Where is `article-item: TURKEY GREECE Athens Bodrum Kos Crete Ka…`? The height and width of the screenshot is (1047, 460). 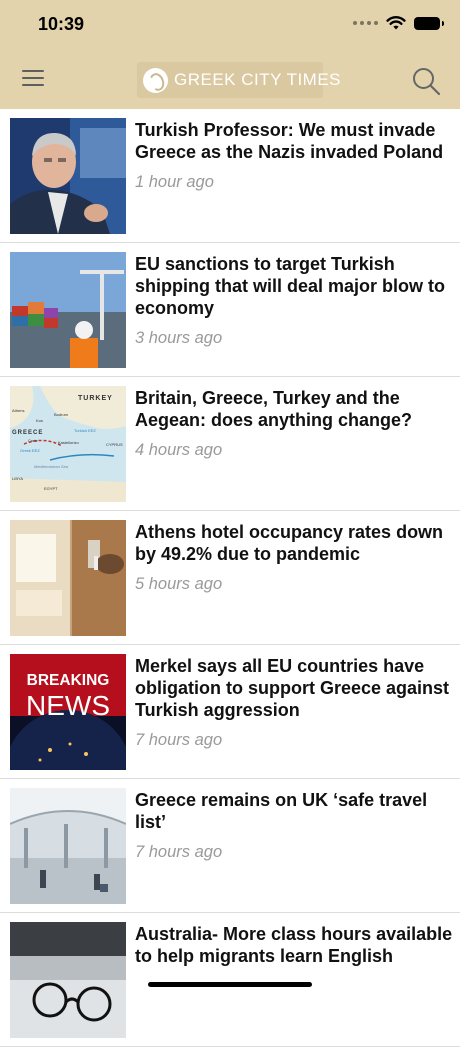 article-item: TURKEY GREECE Athens Bodrum Kos Crete Ka… is located at coordinates (230, 444).